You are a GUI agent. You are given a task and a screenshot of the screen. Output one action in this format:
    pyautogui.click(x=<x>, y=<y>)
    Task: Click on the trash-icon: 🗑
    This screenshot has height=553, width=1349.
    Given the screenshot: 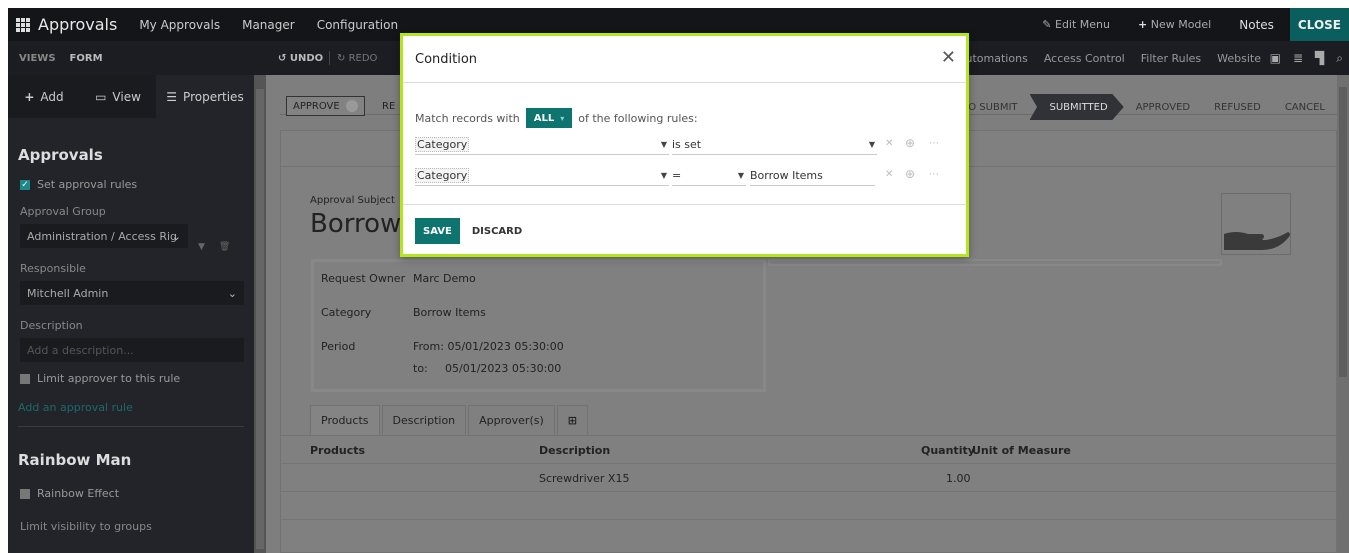 What is the action you would take?
    pyautogui.click(x=224, y=247)
    